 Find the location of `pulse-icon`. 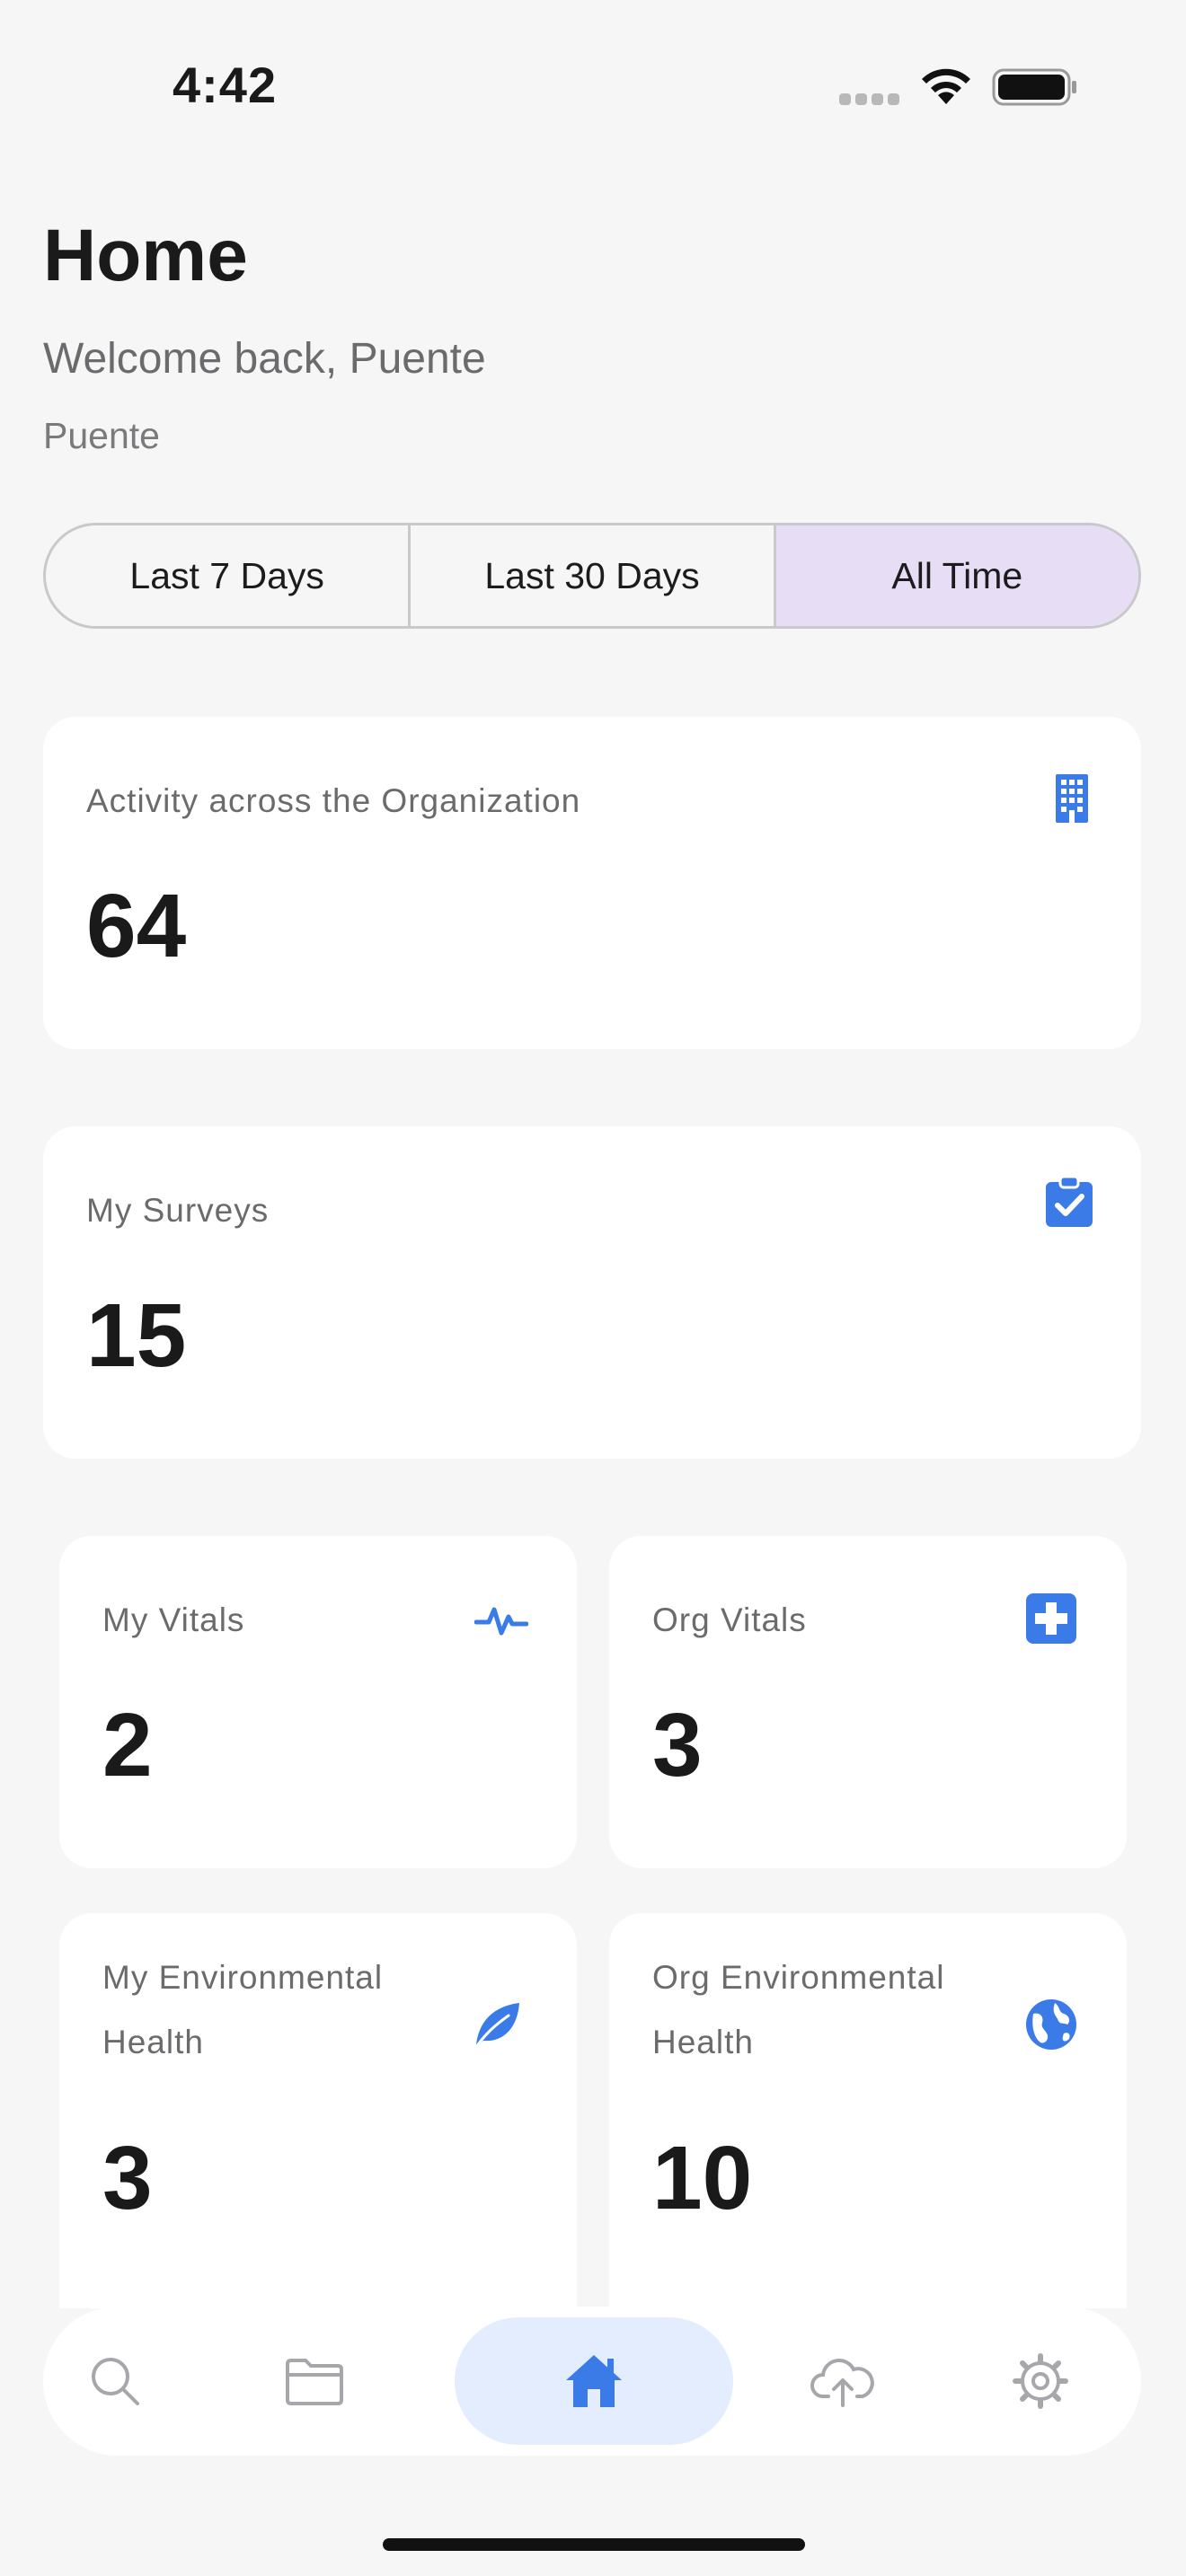

pulse-icon is located at coordinates (501, 1621).